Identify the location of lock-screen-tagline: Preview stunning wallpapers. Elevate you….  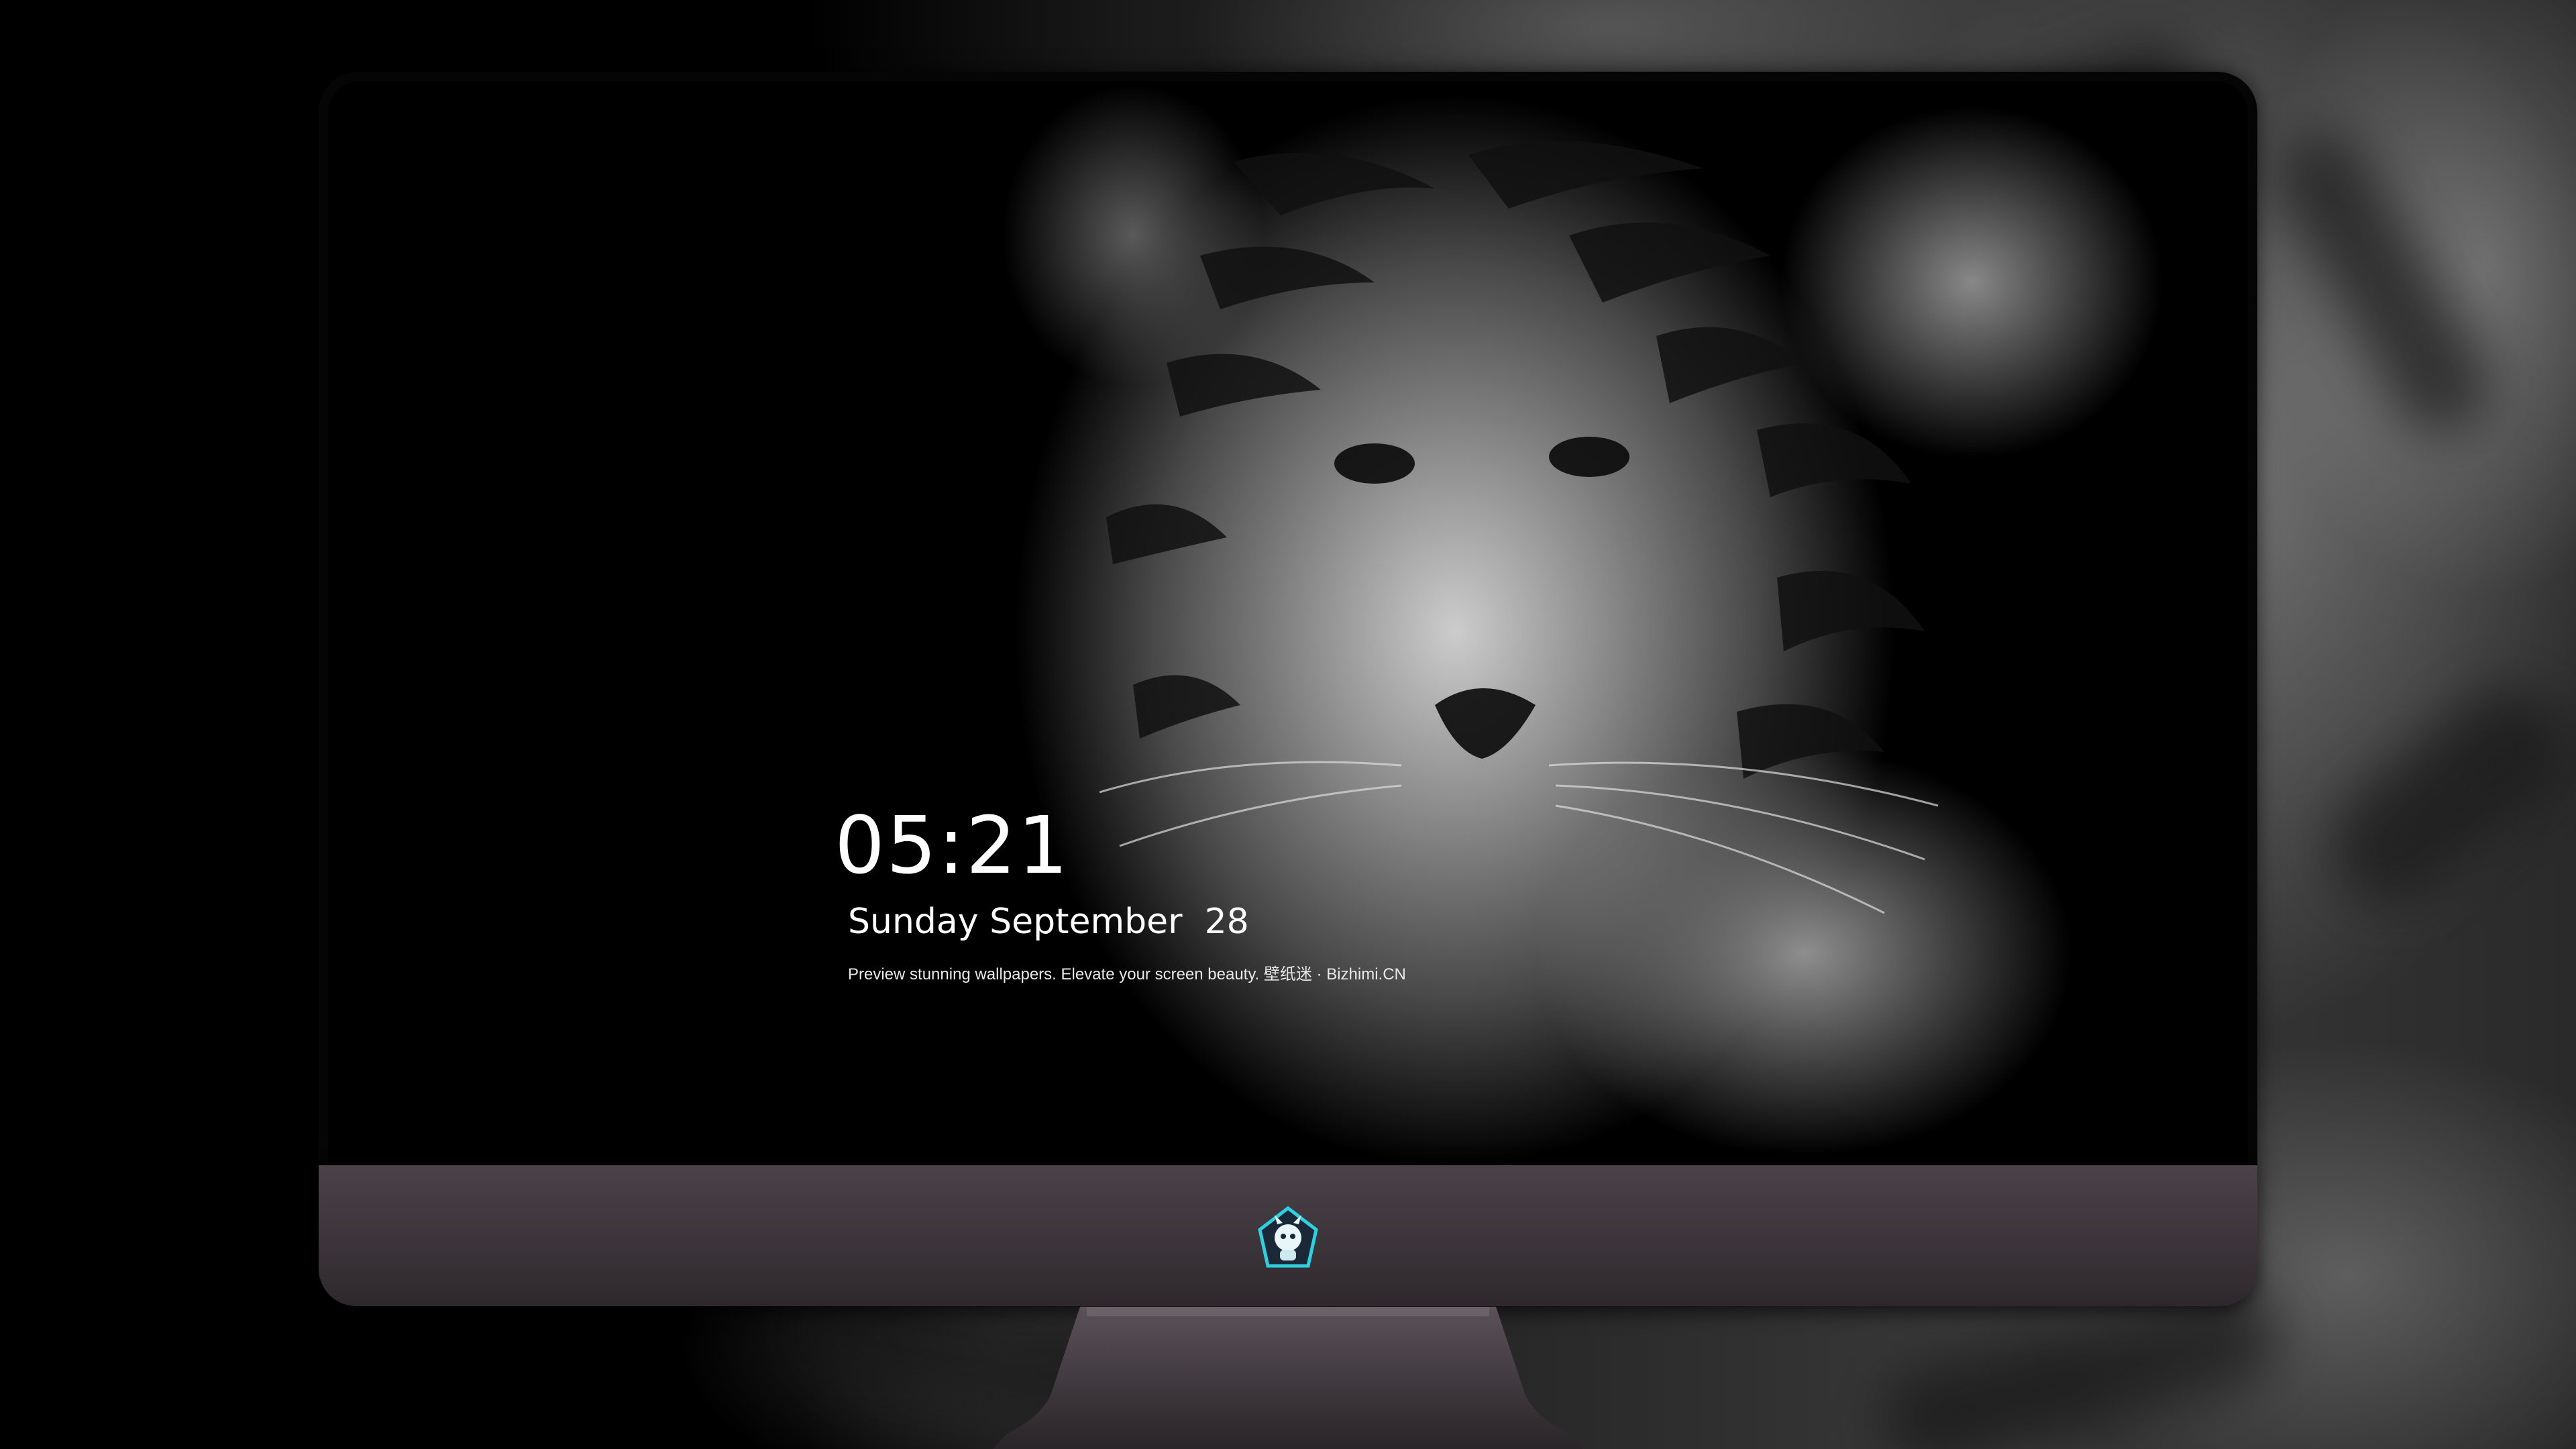
(1127, 974).